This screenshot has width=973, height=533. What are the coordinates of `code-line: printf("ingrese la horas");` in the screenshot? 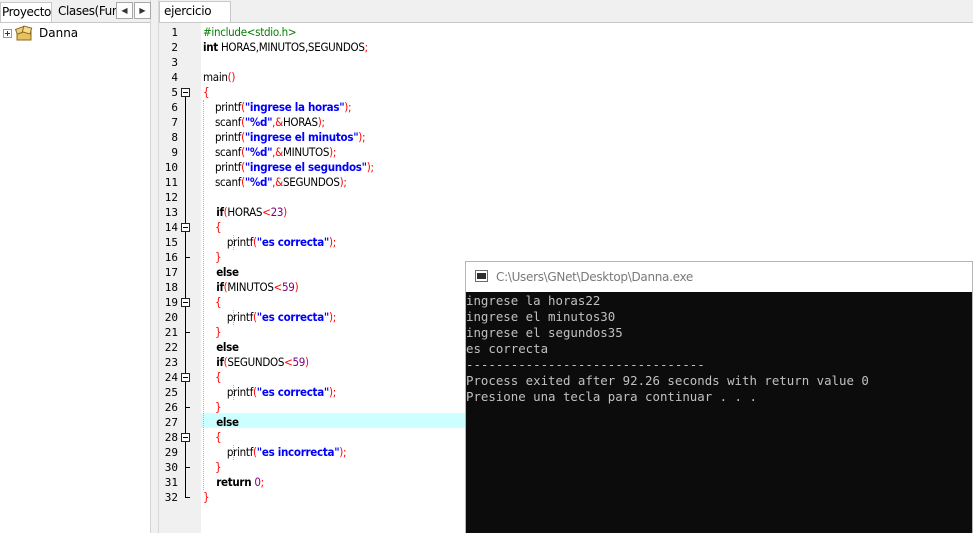 It's located at (277, 107).